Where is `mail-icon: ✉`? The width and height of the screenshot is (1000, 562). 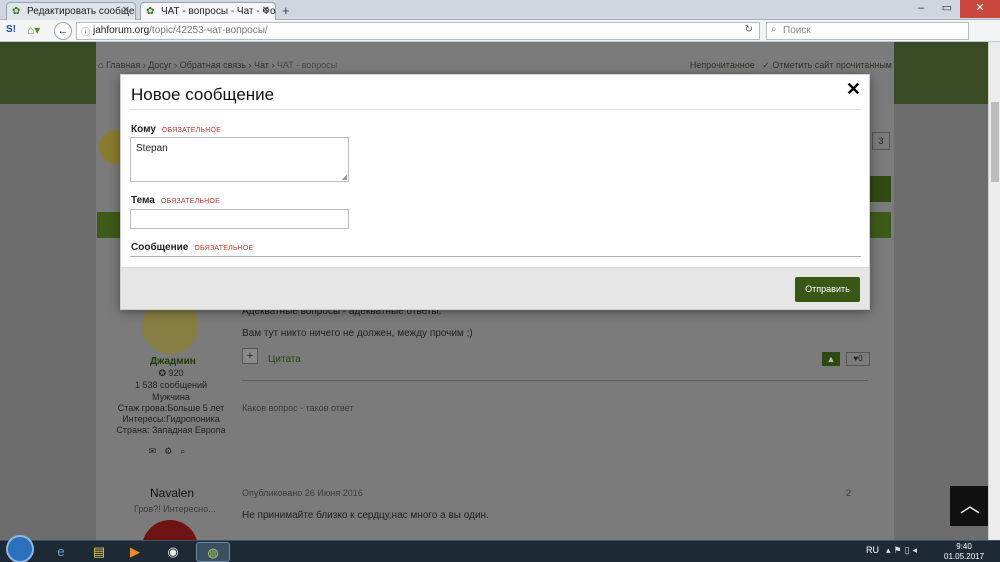 mail-icon: ✉ is located at coordinates (157, 451).